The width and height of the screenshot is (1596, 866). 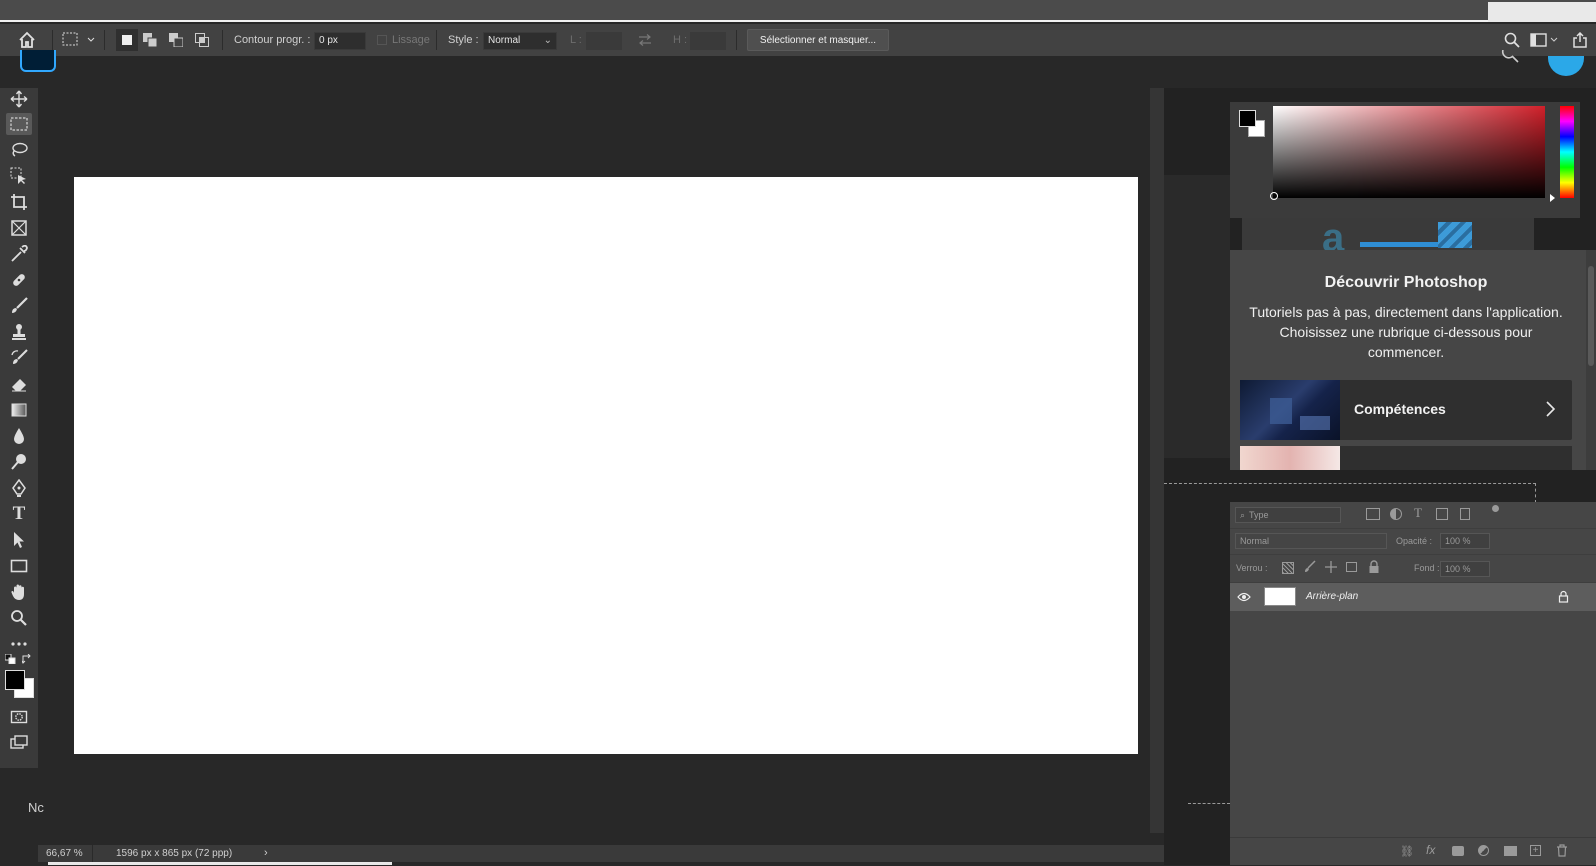 I want to click on shape-filter-icon, so click(x=1442, y=514).